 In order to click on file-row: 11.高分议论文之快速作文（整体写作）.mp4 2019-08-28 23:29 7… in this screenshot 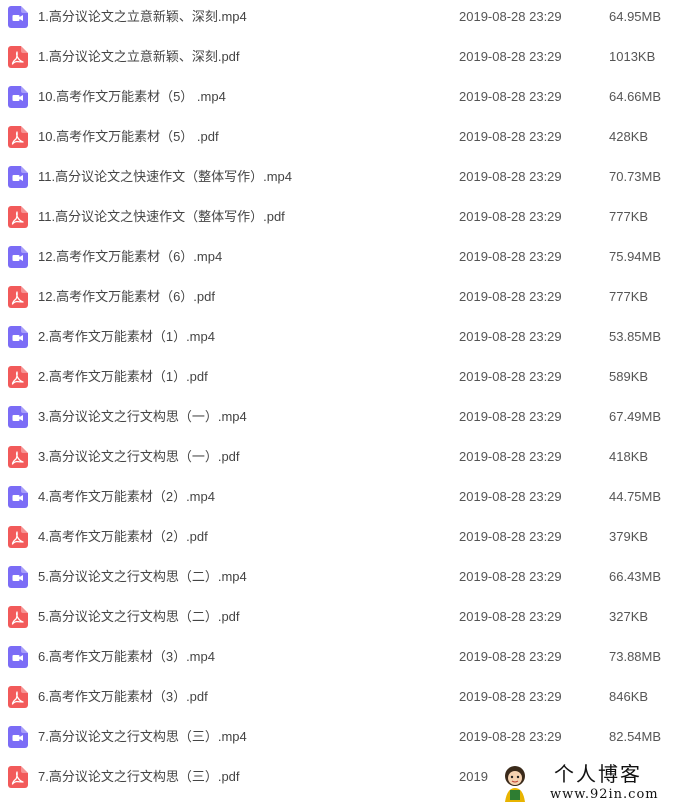, I will do `click(343, 180)`.